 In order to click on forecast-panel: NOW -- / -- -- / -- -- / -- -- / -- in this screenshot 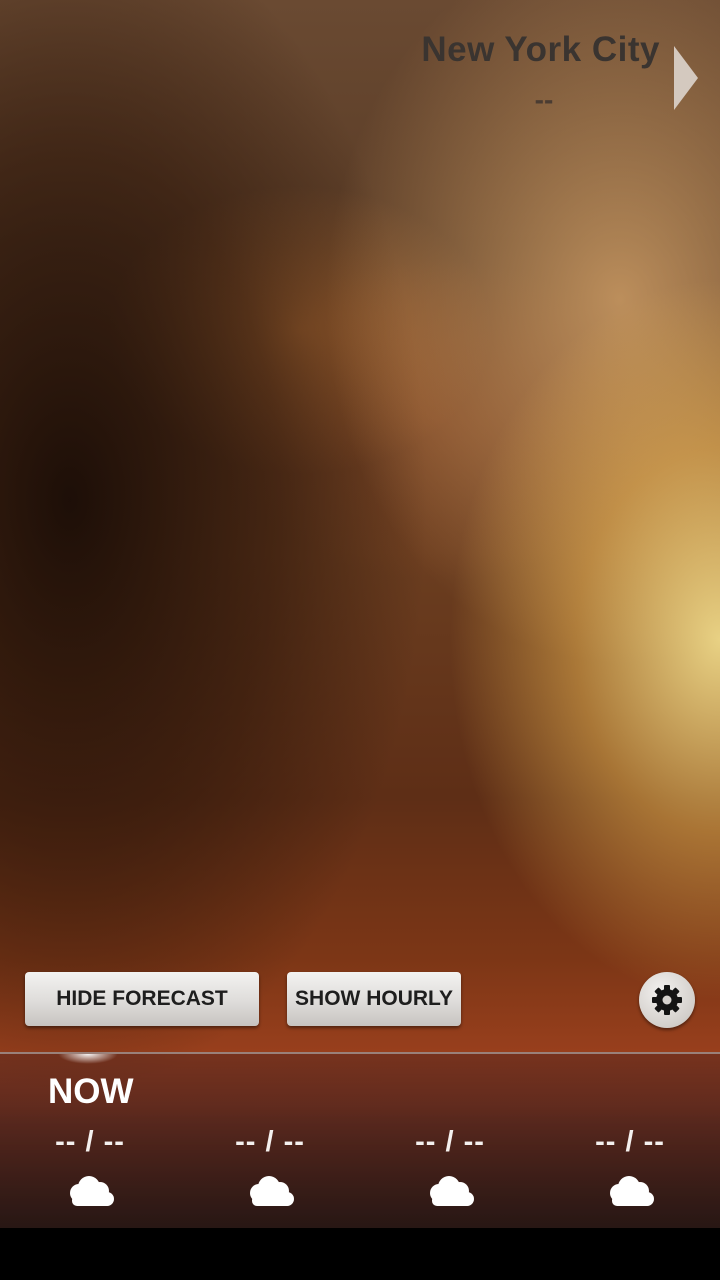, I will do `click(360, 1141)`.